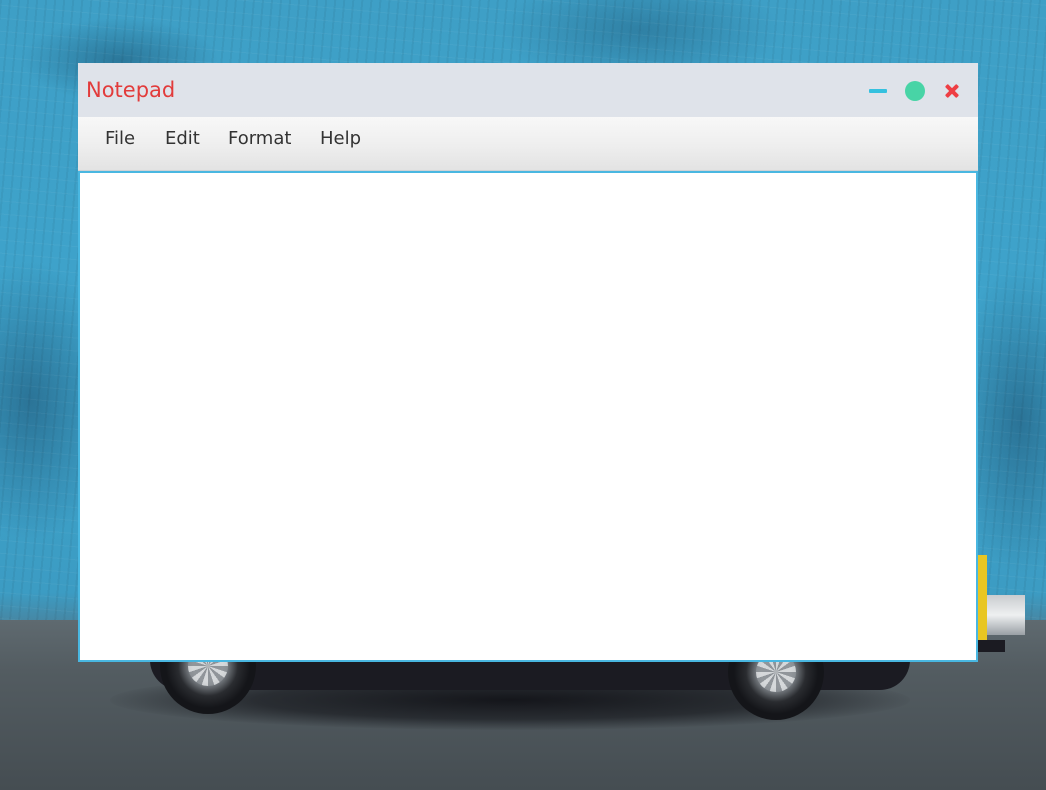 Image resolution: width=1046 pixels, height=790 pixels. Describe the element at coordinates (259, 139) in the screenshot. I see `menu-format: Format` at that location.